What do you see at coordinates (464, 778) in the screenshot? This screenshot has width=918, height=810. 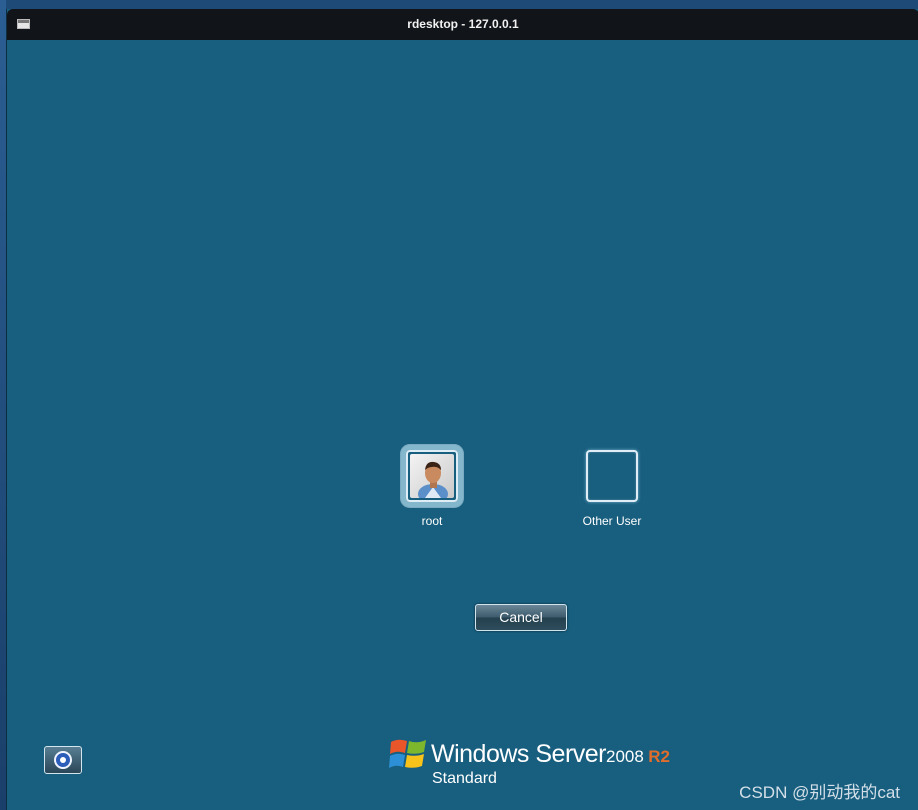 I see `product-edition: Standard` at bounding box center [464, 778].